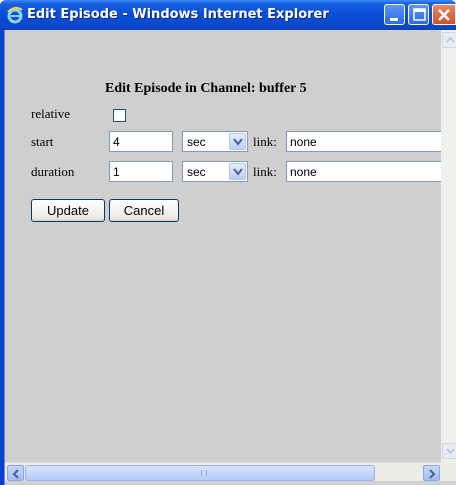 The image size is (456, 485). What do you see at coordinates (53, 171) in the screenshot?
I see `duration-label: duration` at bounding box center [53, 171].